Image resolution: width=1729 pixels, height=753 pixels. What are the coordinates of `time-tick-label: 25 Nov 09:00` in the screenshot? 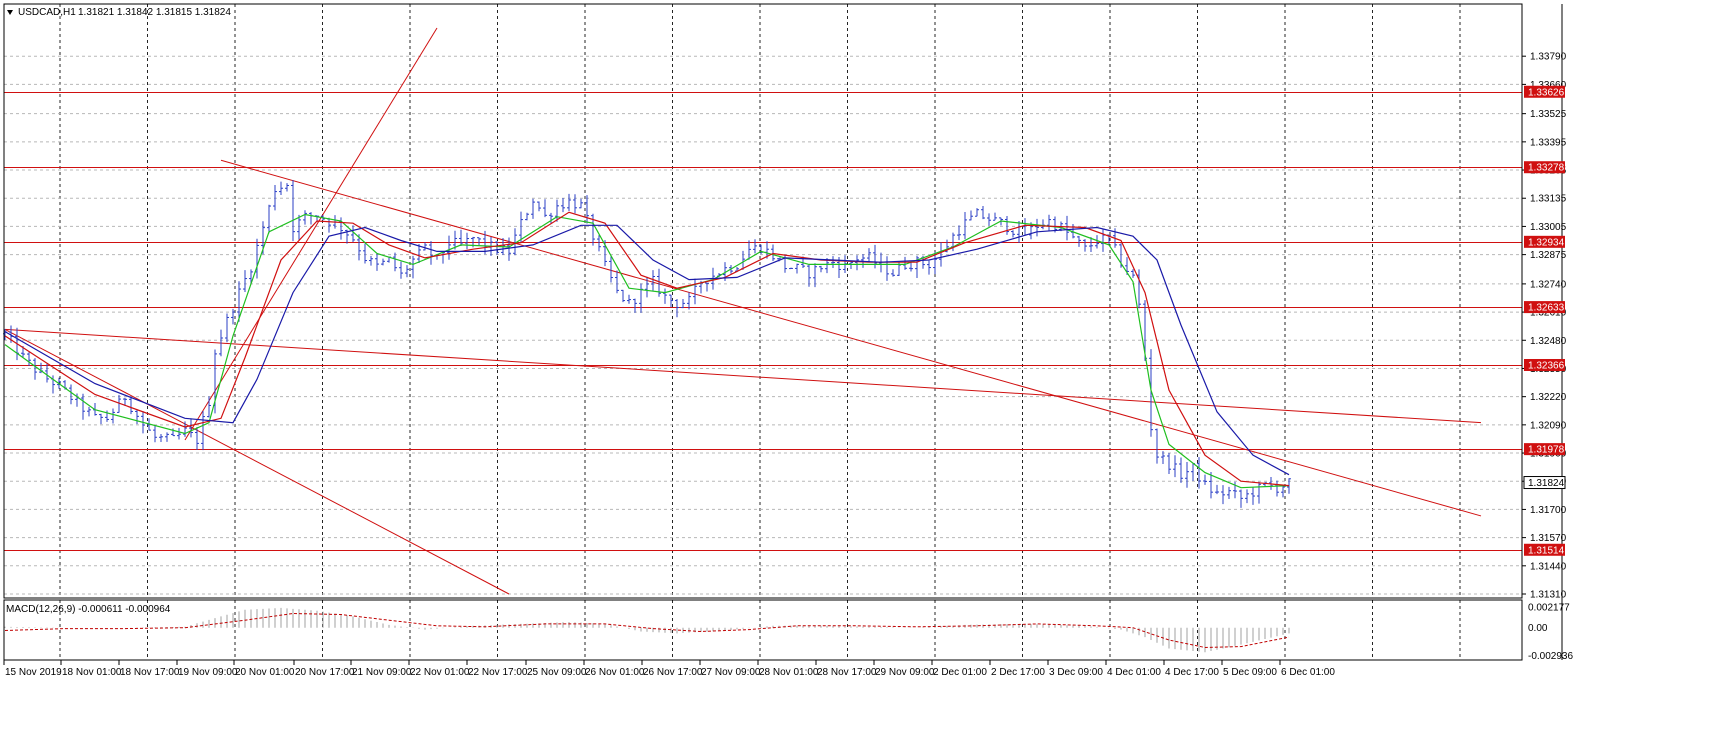 It's located at (557, 672).